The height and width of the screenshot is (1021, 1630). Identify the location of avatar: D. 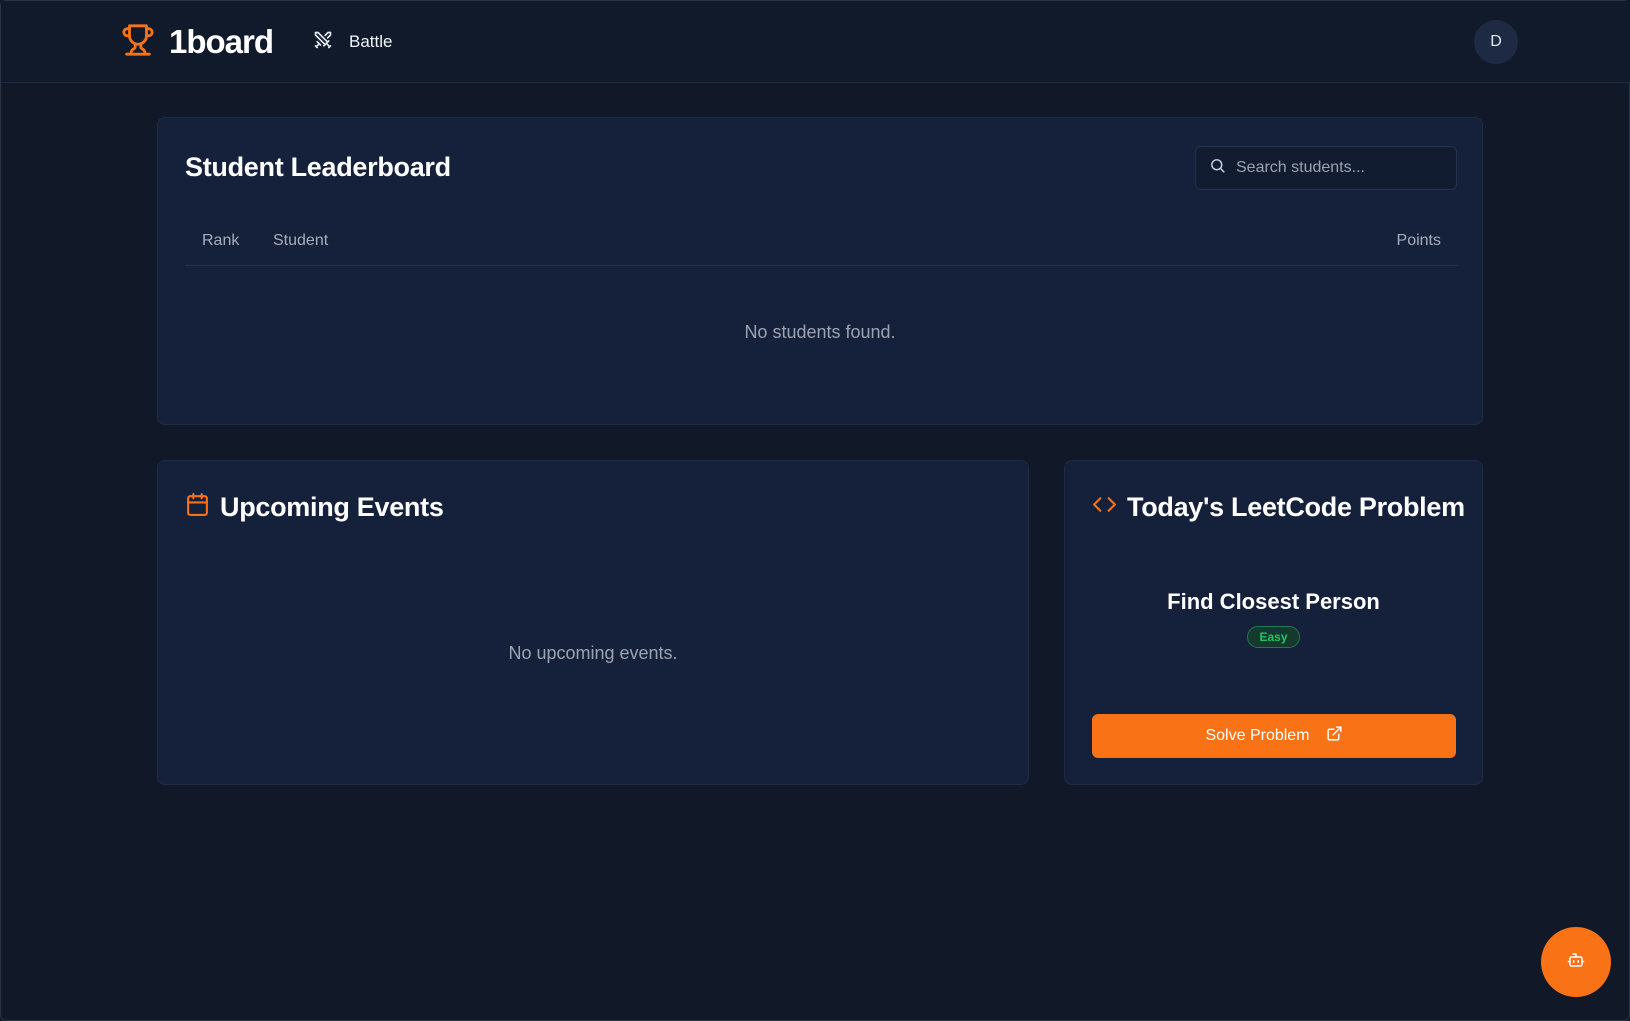
(1496, 42).